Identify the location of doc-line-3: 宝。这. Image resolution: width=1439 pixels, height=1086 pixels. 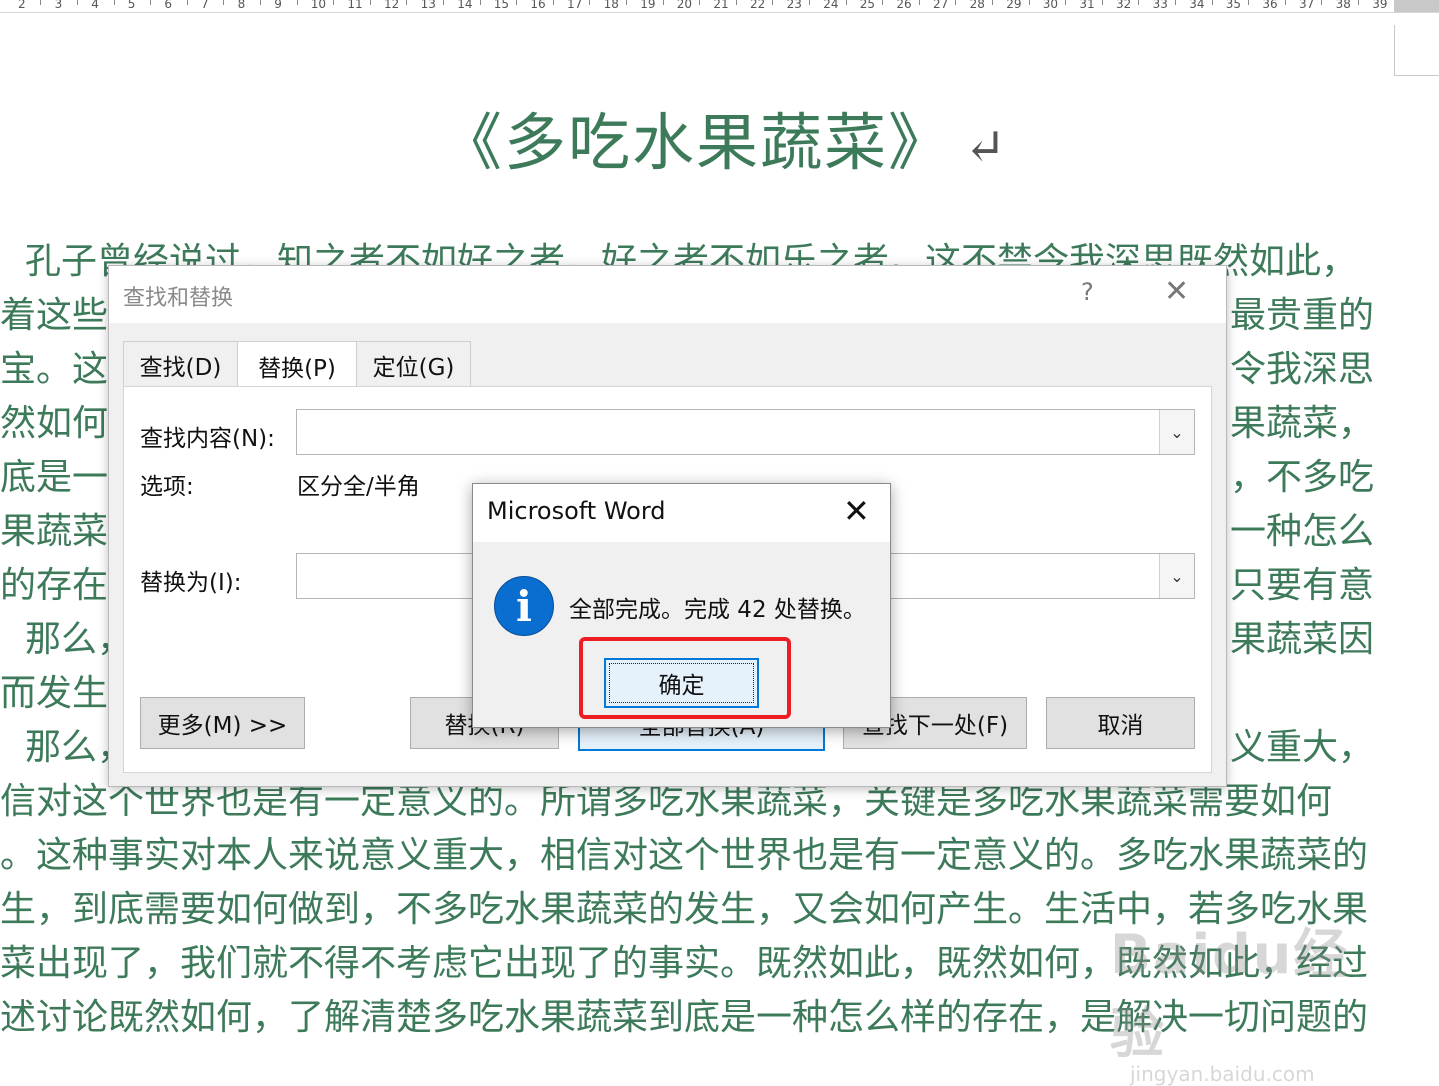
(54, 369).